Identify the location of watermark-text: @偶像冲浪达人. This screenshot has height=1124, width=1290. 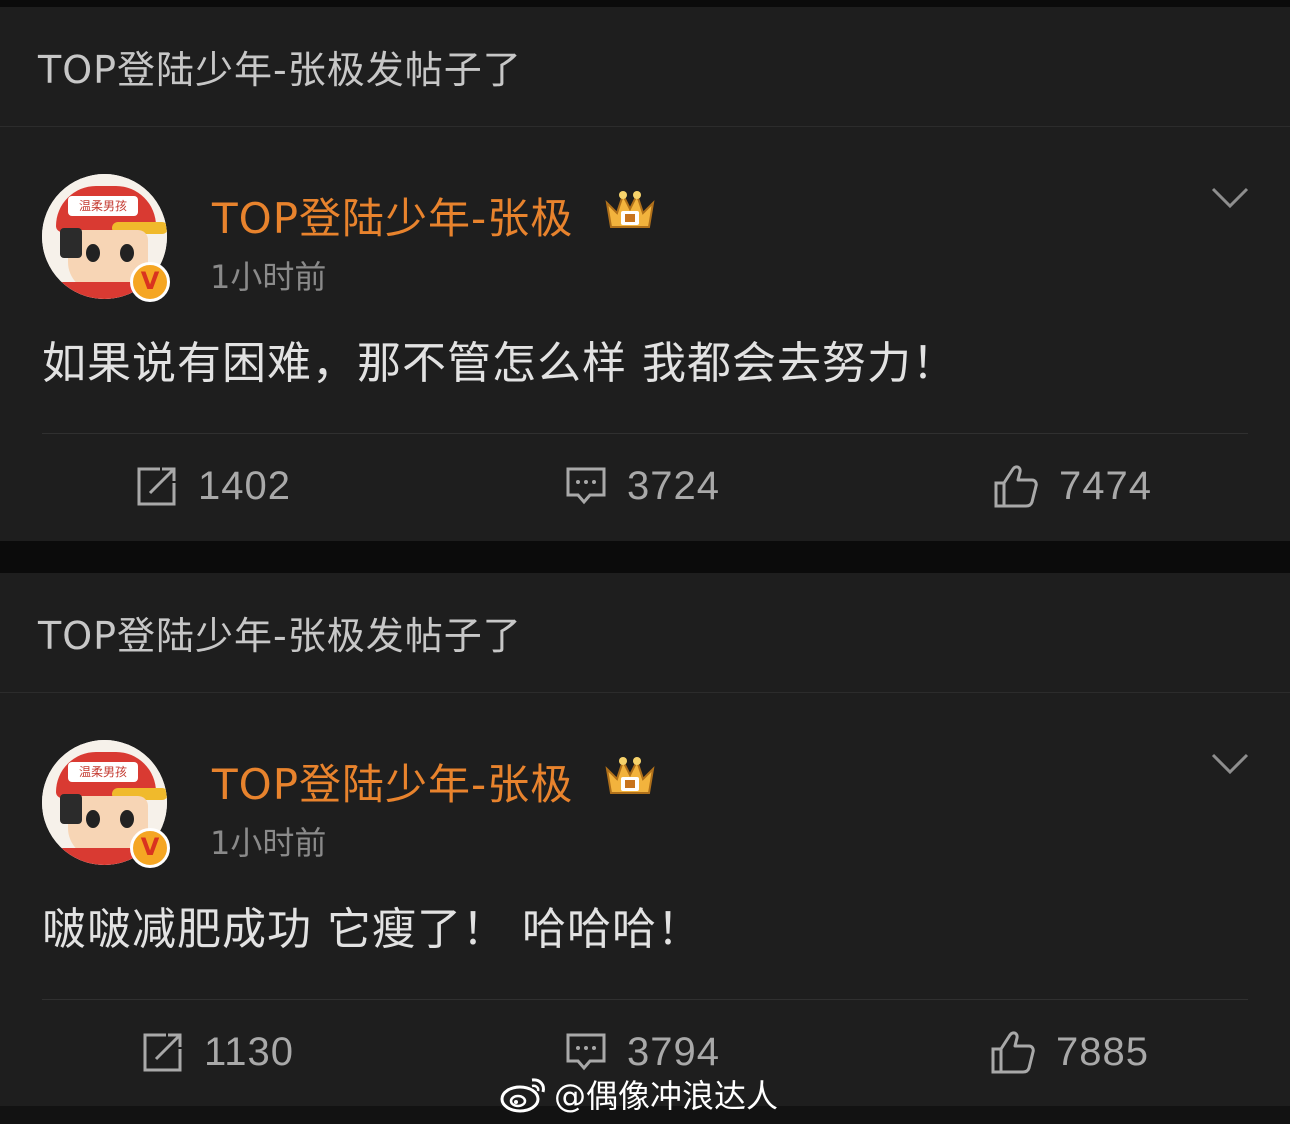
(666, 1096).